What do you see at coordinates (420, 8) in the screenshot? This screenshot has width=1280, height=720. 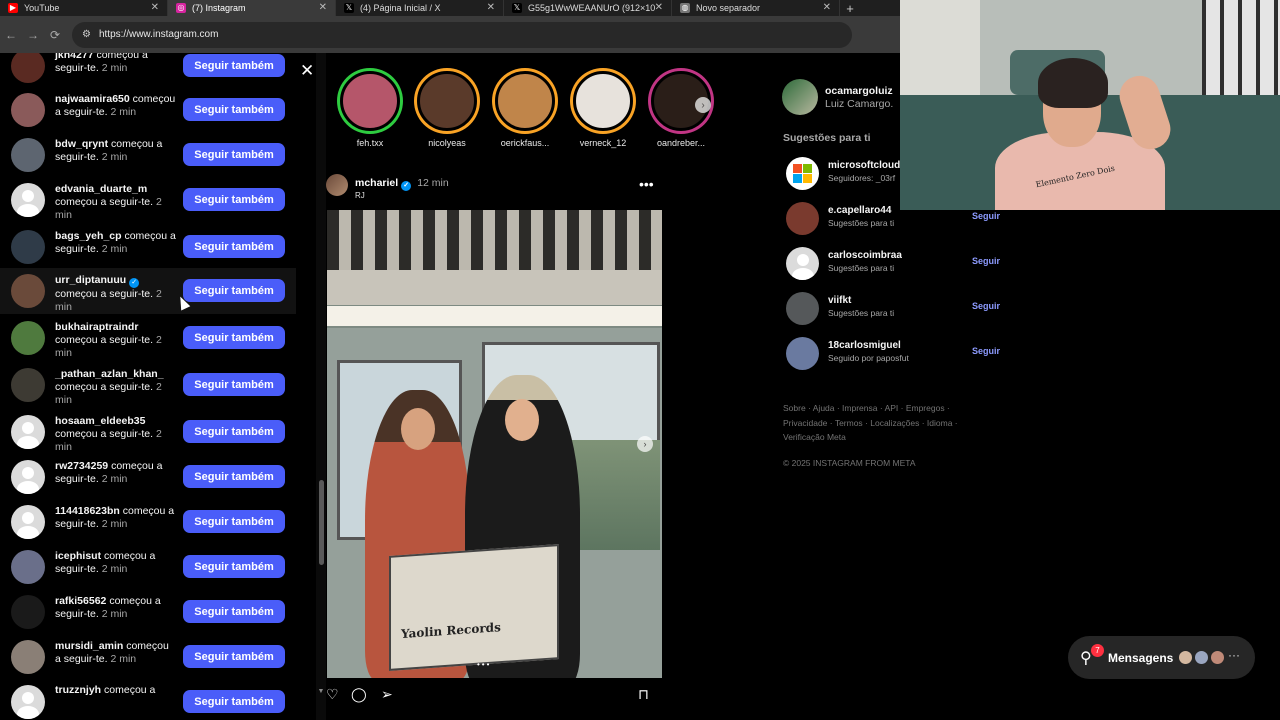 I see `browser-tab: 𝕏 (4) Página Inicial / X ✕` at bounding box center [420, 8].